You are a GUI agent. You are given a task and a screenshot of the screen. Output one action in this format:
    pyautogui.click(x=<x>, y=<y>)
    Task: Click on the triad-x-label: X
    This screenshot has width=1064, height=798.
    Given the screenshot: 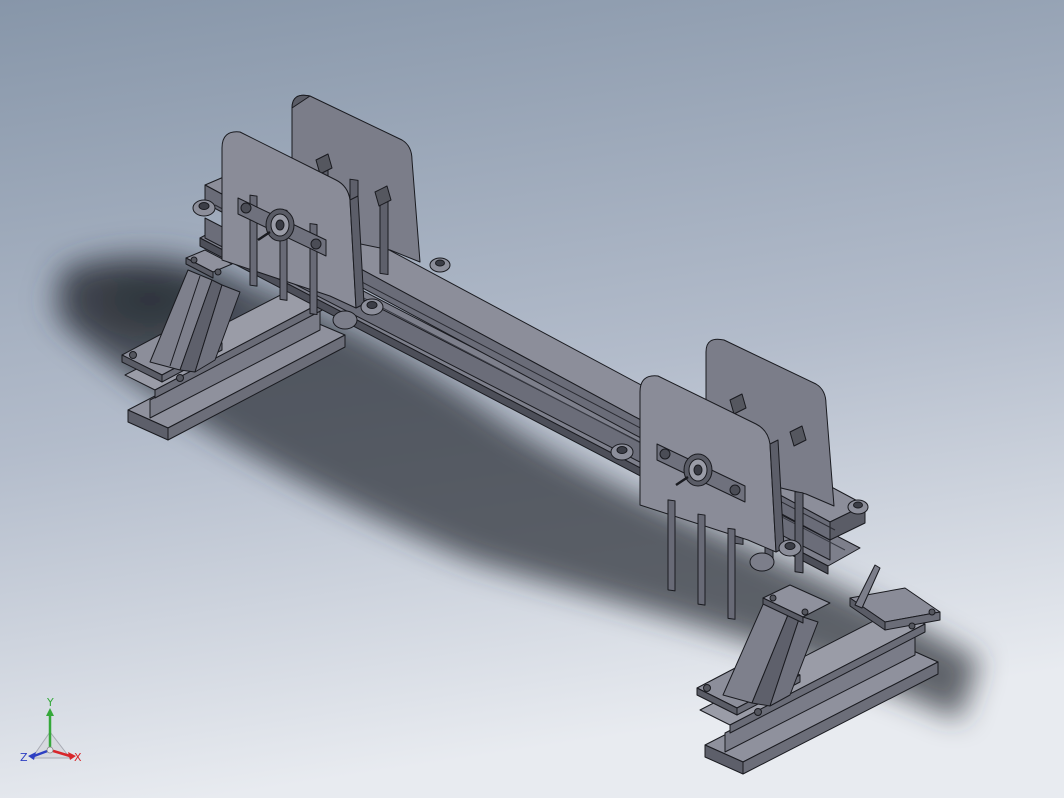 What is the action you would take?
    pyautogui.click(x=78, y=757)
    